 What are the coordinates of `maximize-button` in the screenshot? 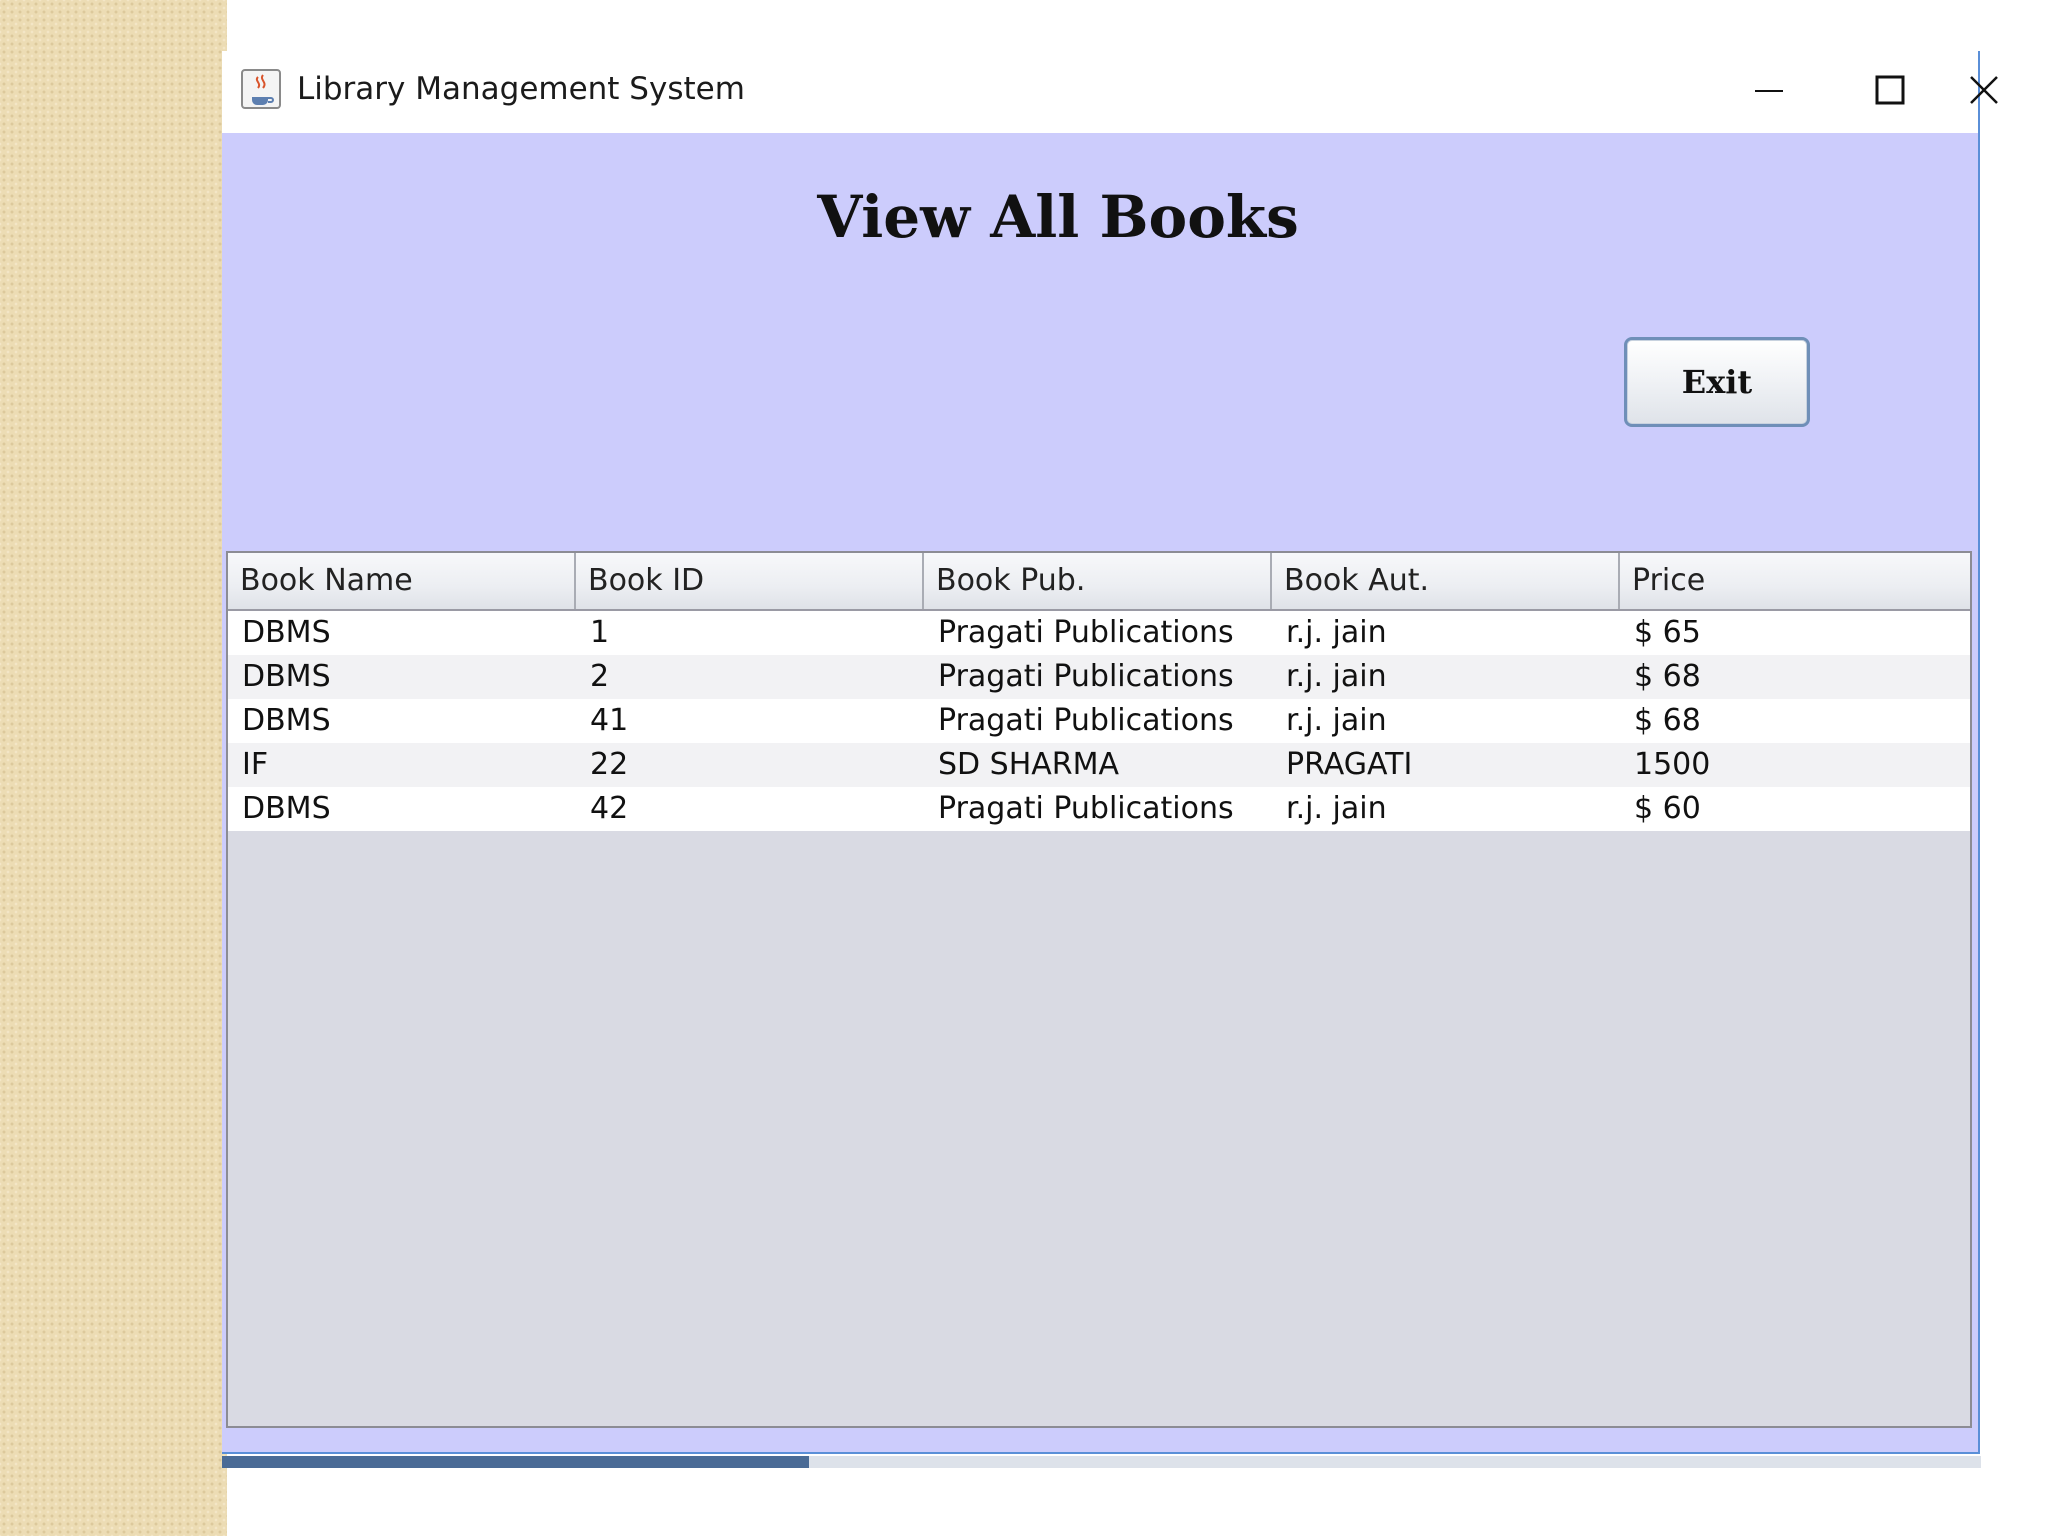 It's located at (1890, 92).